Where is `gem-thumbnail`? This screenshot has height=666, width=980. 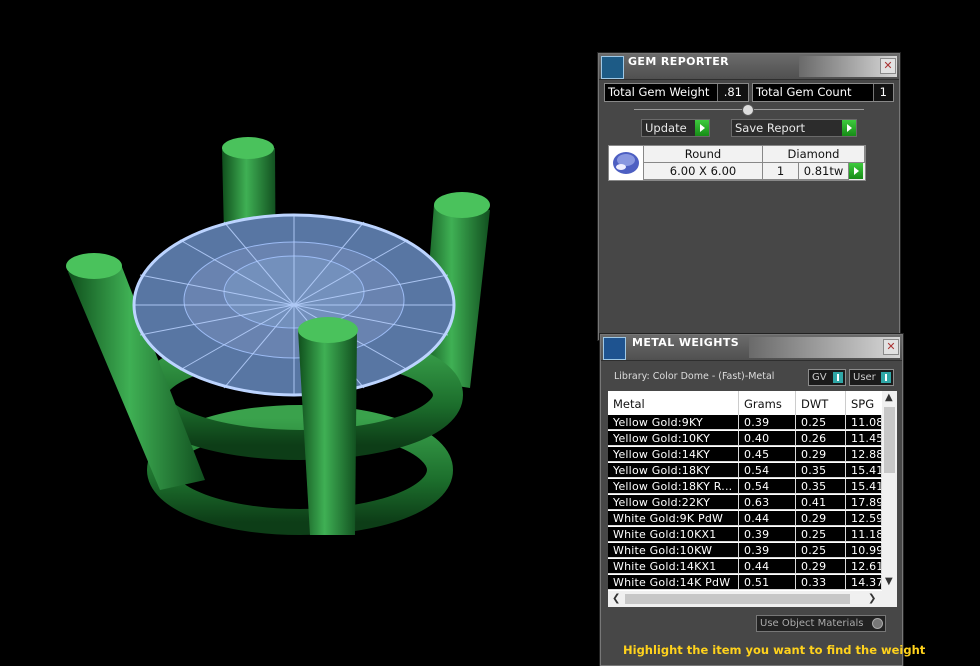 gem-thumbnail is located at coordinates (626, 163).